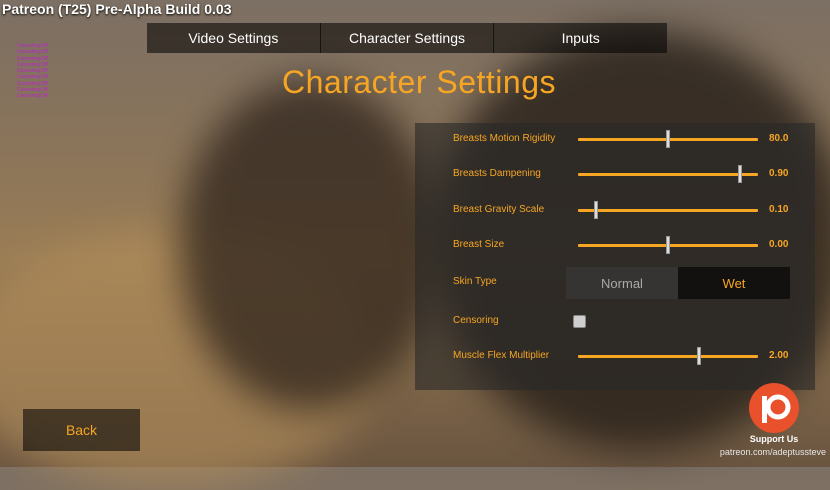  I want to click on censoring-label: Censoring, so click(476, 320).